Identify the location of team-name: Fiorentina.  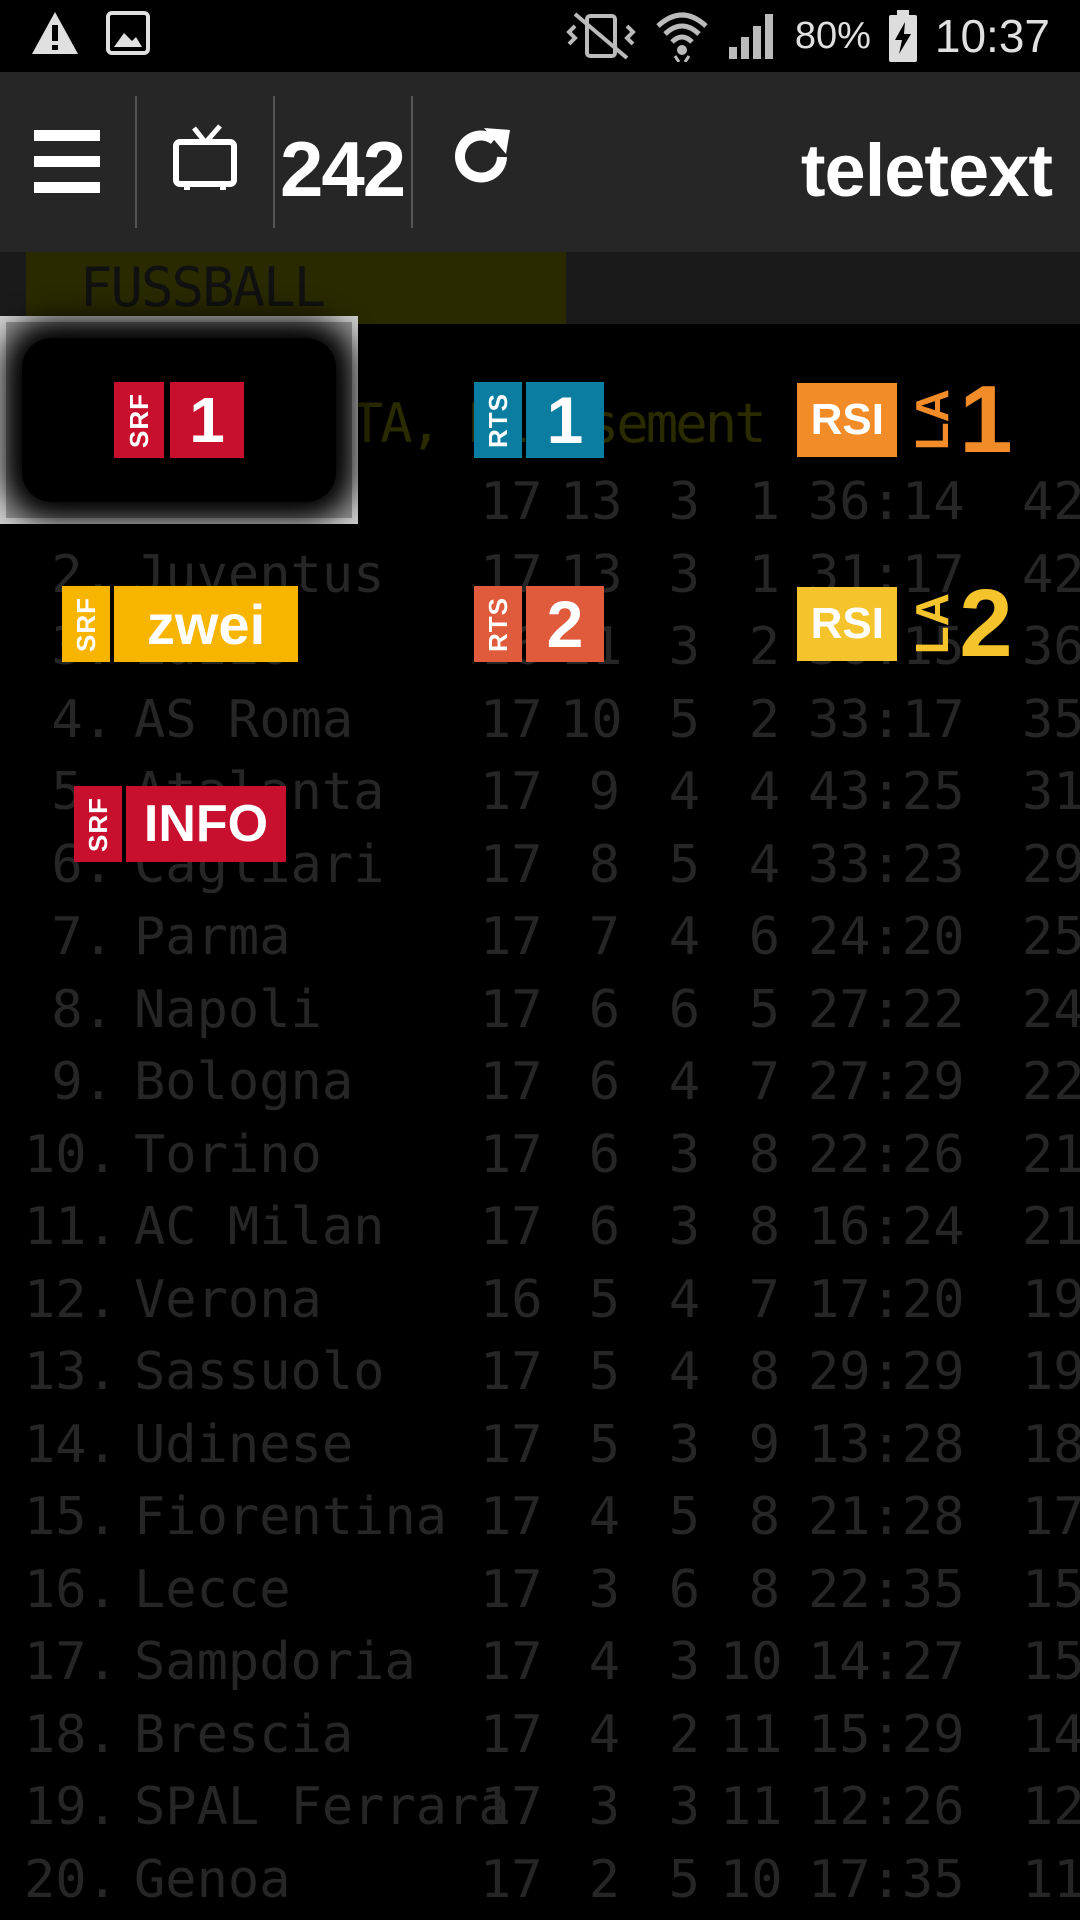
(291, 1517).